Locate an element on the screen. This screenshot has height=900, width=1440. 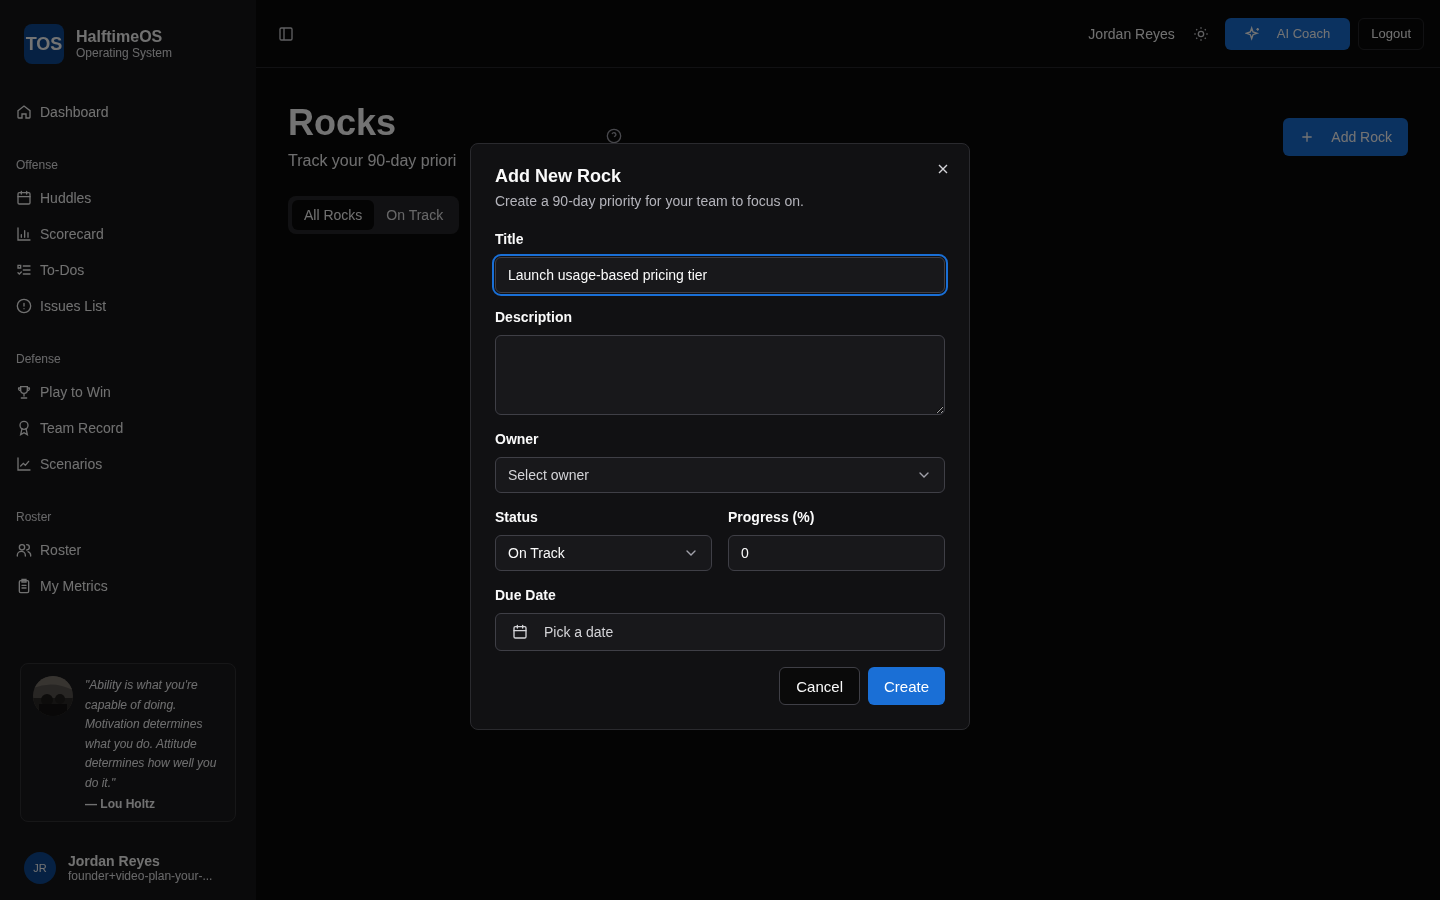
quote-text: "Ability is what you're capable of doing. Motivation determines what you do. Attitude determines how well you do it." is located at coordinates (151, 734).